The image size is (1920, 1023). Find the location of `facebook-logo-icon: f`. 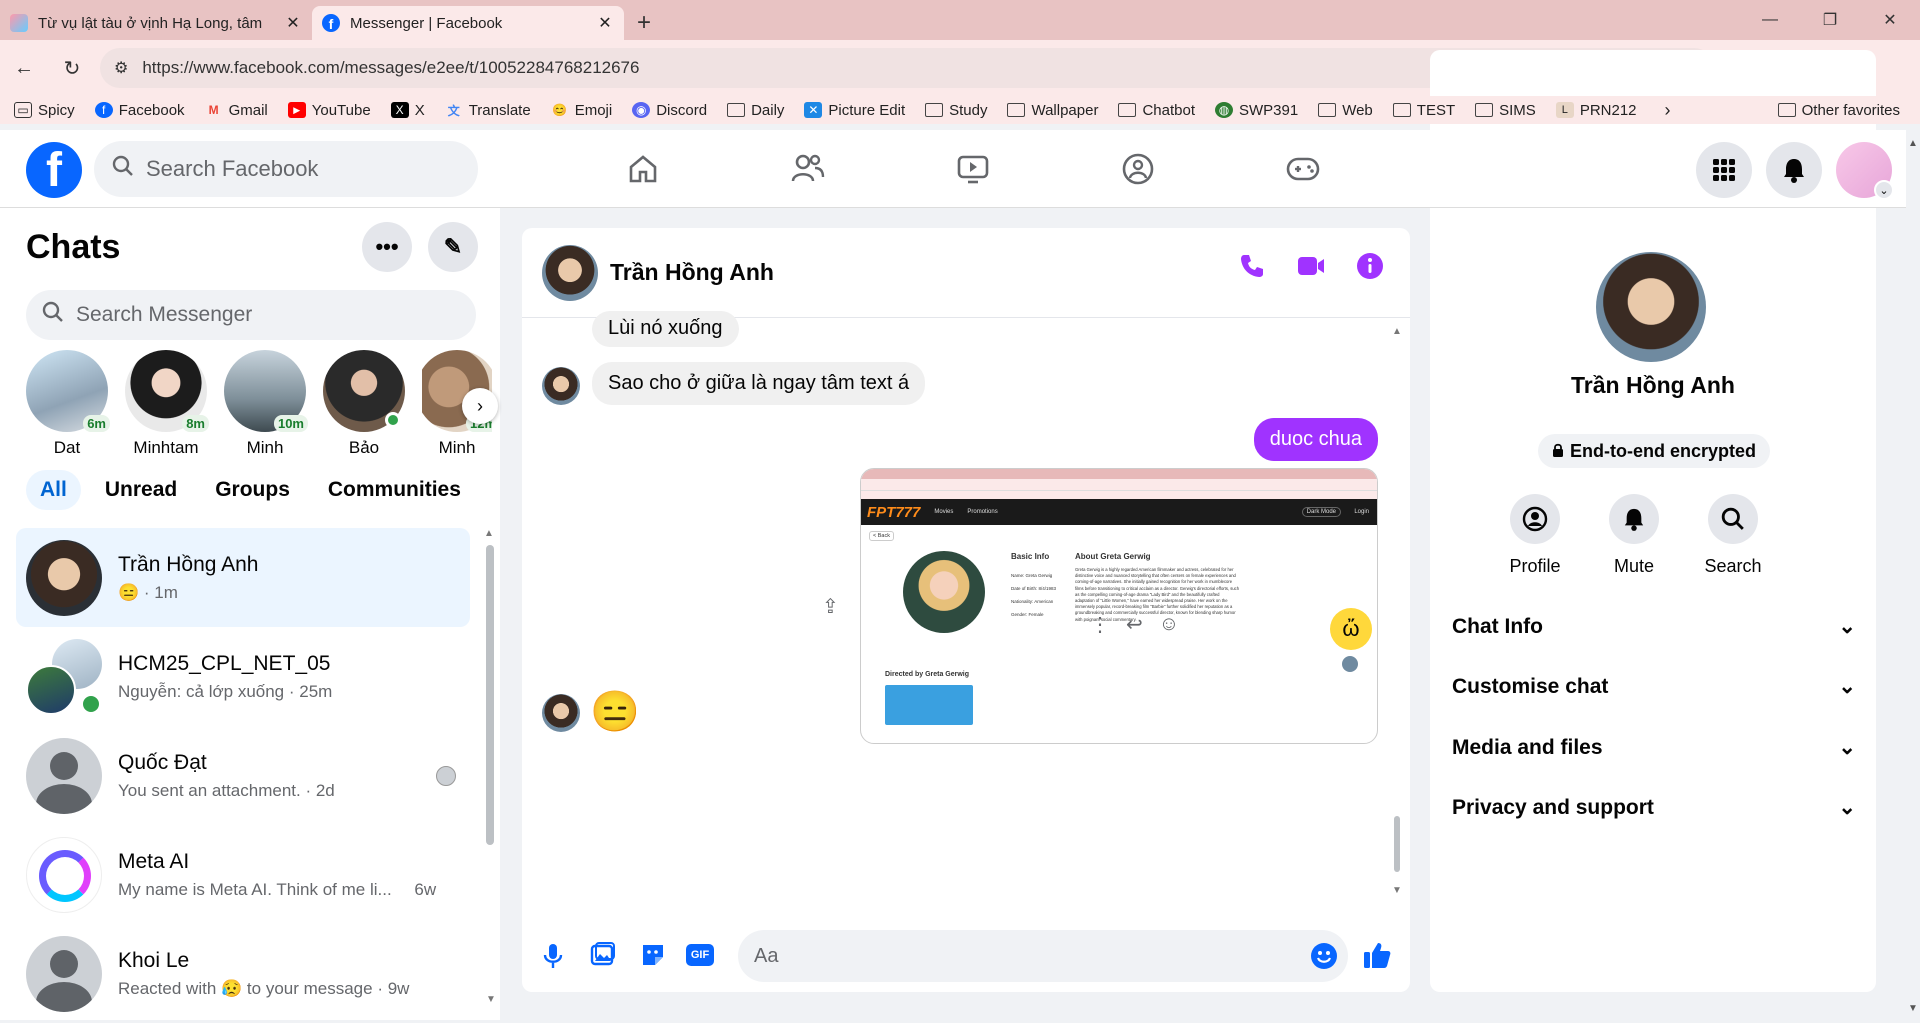

facebook-logo-icon: f is located at coordinates (54, 170).